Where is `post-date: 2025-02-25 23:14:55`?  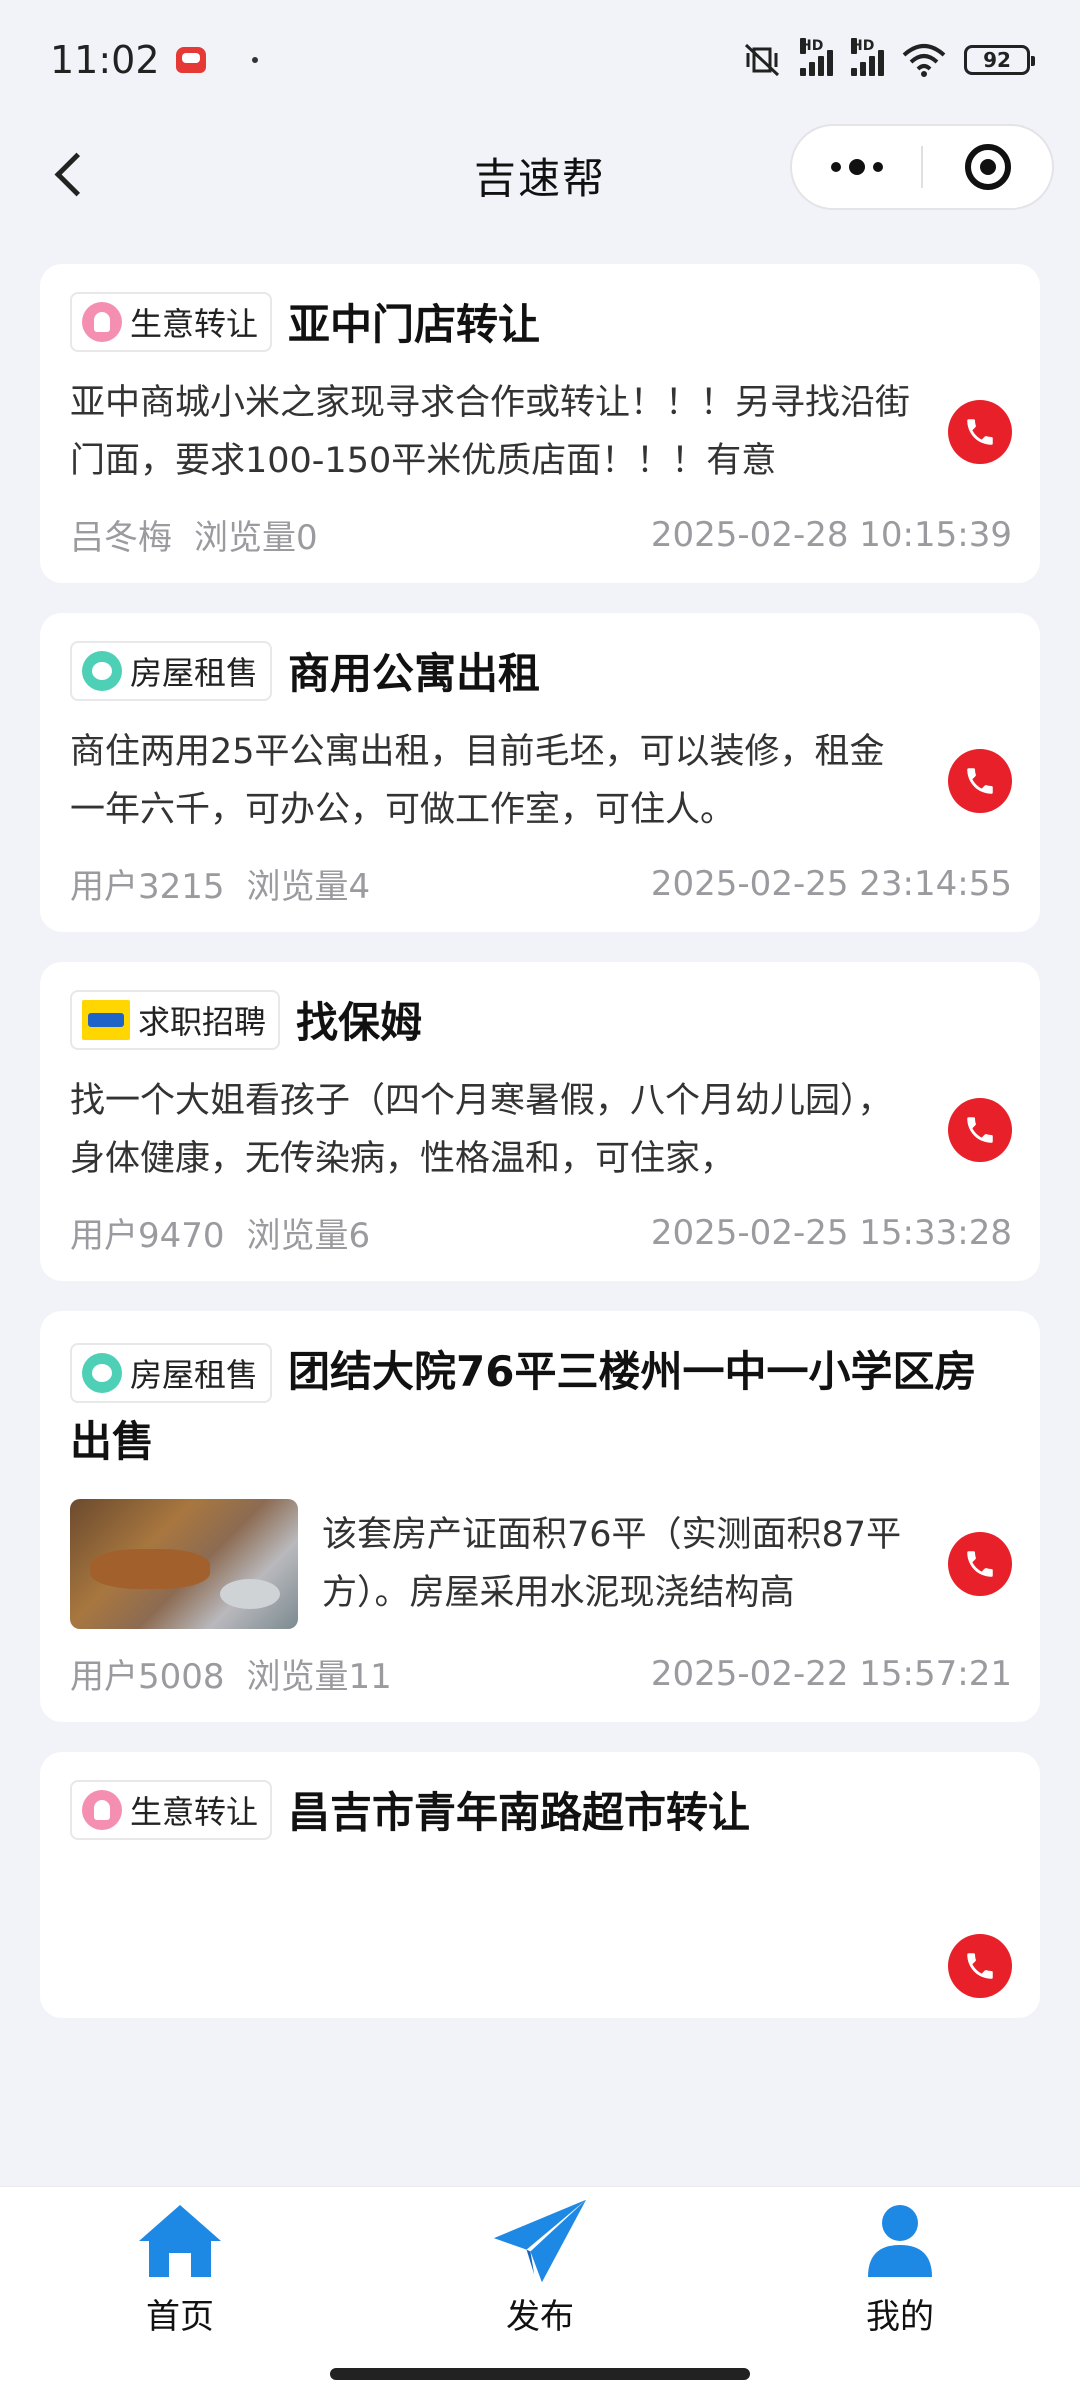
post-date: 2025-02-25 23:14:55 is located at coordinates (831, 883).